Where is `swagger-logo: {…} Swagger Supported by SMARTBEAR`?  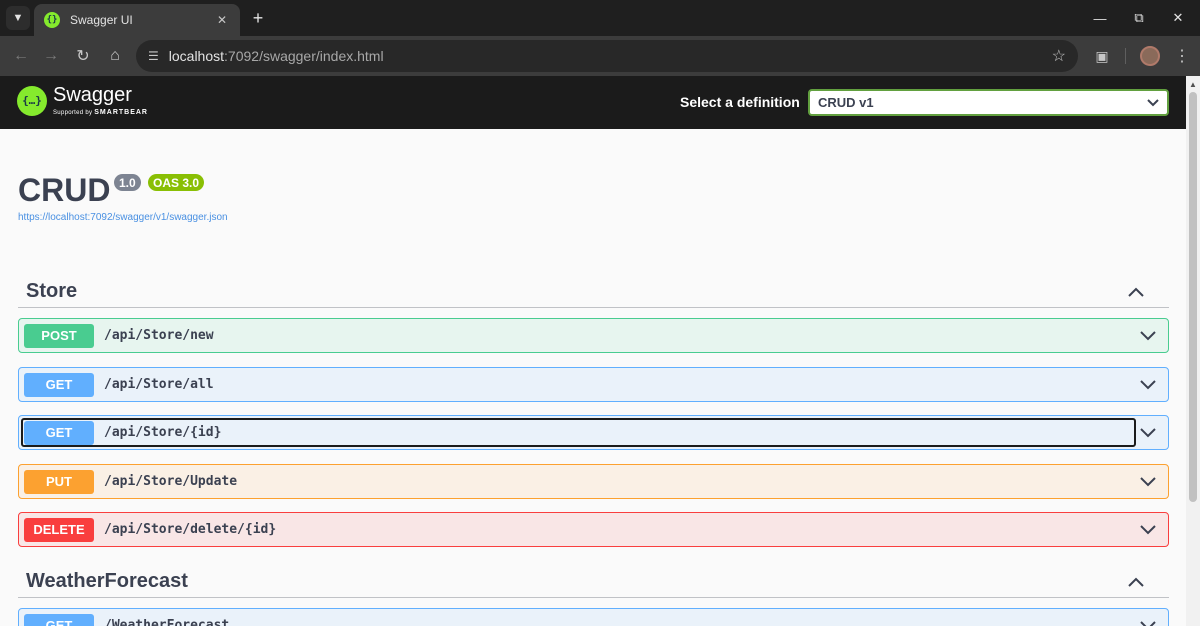 swagger-logo: {…} Swagger Supported by SMARTBEAR is located at coordinates (82, 100).